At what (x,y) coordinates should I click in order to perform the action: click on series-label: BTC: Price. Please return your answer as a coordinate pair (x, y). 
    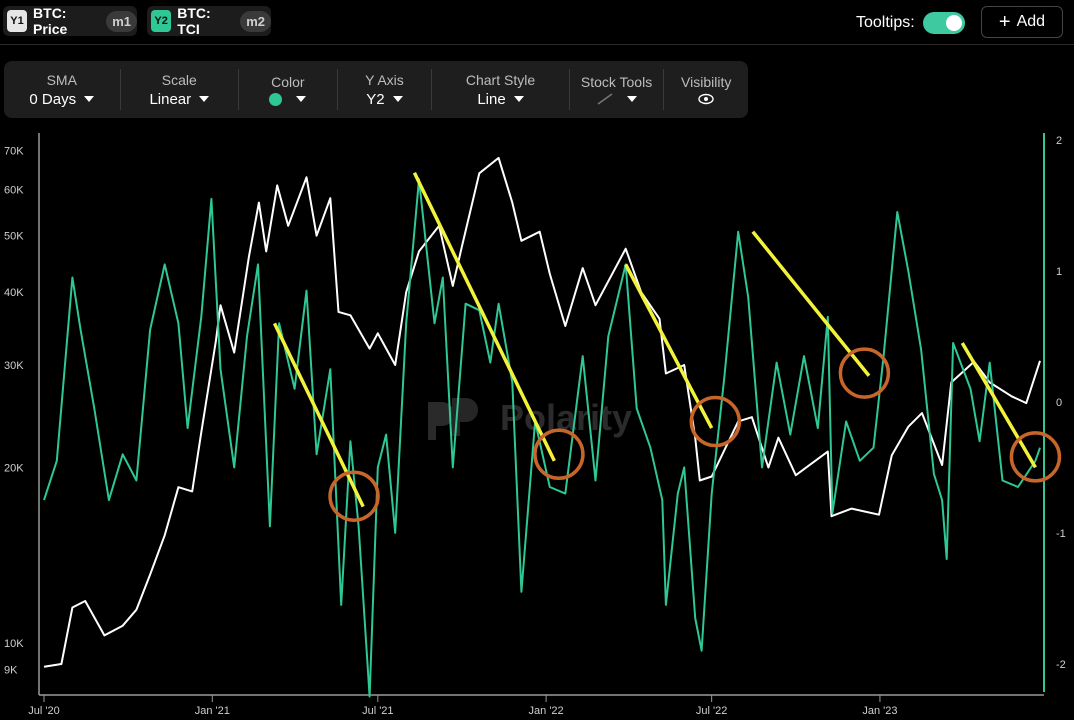
    Looking at the image, I should click on (50, 21).